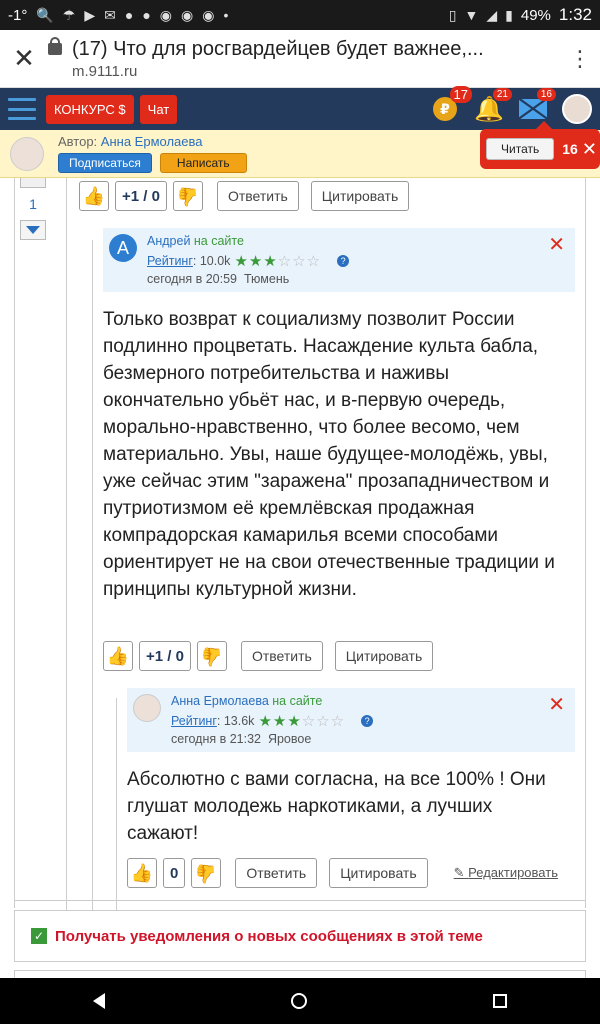 The width and height of the screenshot is (600, 1024). What do you see at coordinates (520, 149) in the screenshot?
I see `read-button: Читать` at bounding box center [520, 149].